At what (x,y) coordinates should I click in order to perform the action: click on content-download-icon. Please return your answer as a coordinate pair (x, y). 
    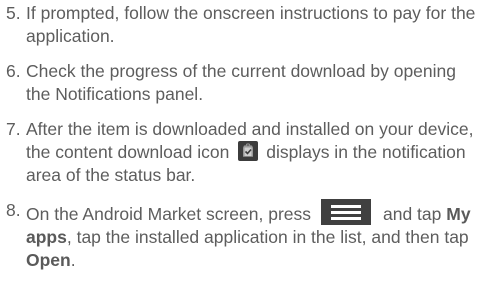
    Looking at the image, I should click on (248, 151).